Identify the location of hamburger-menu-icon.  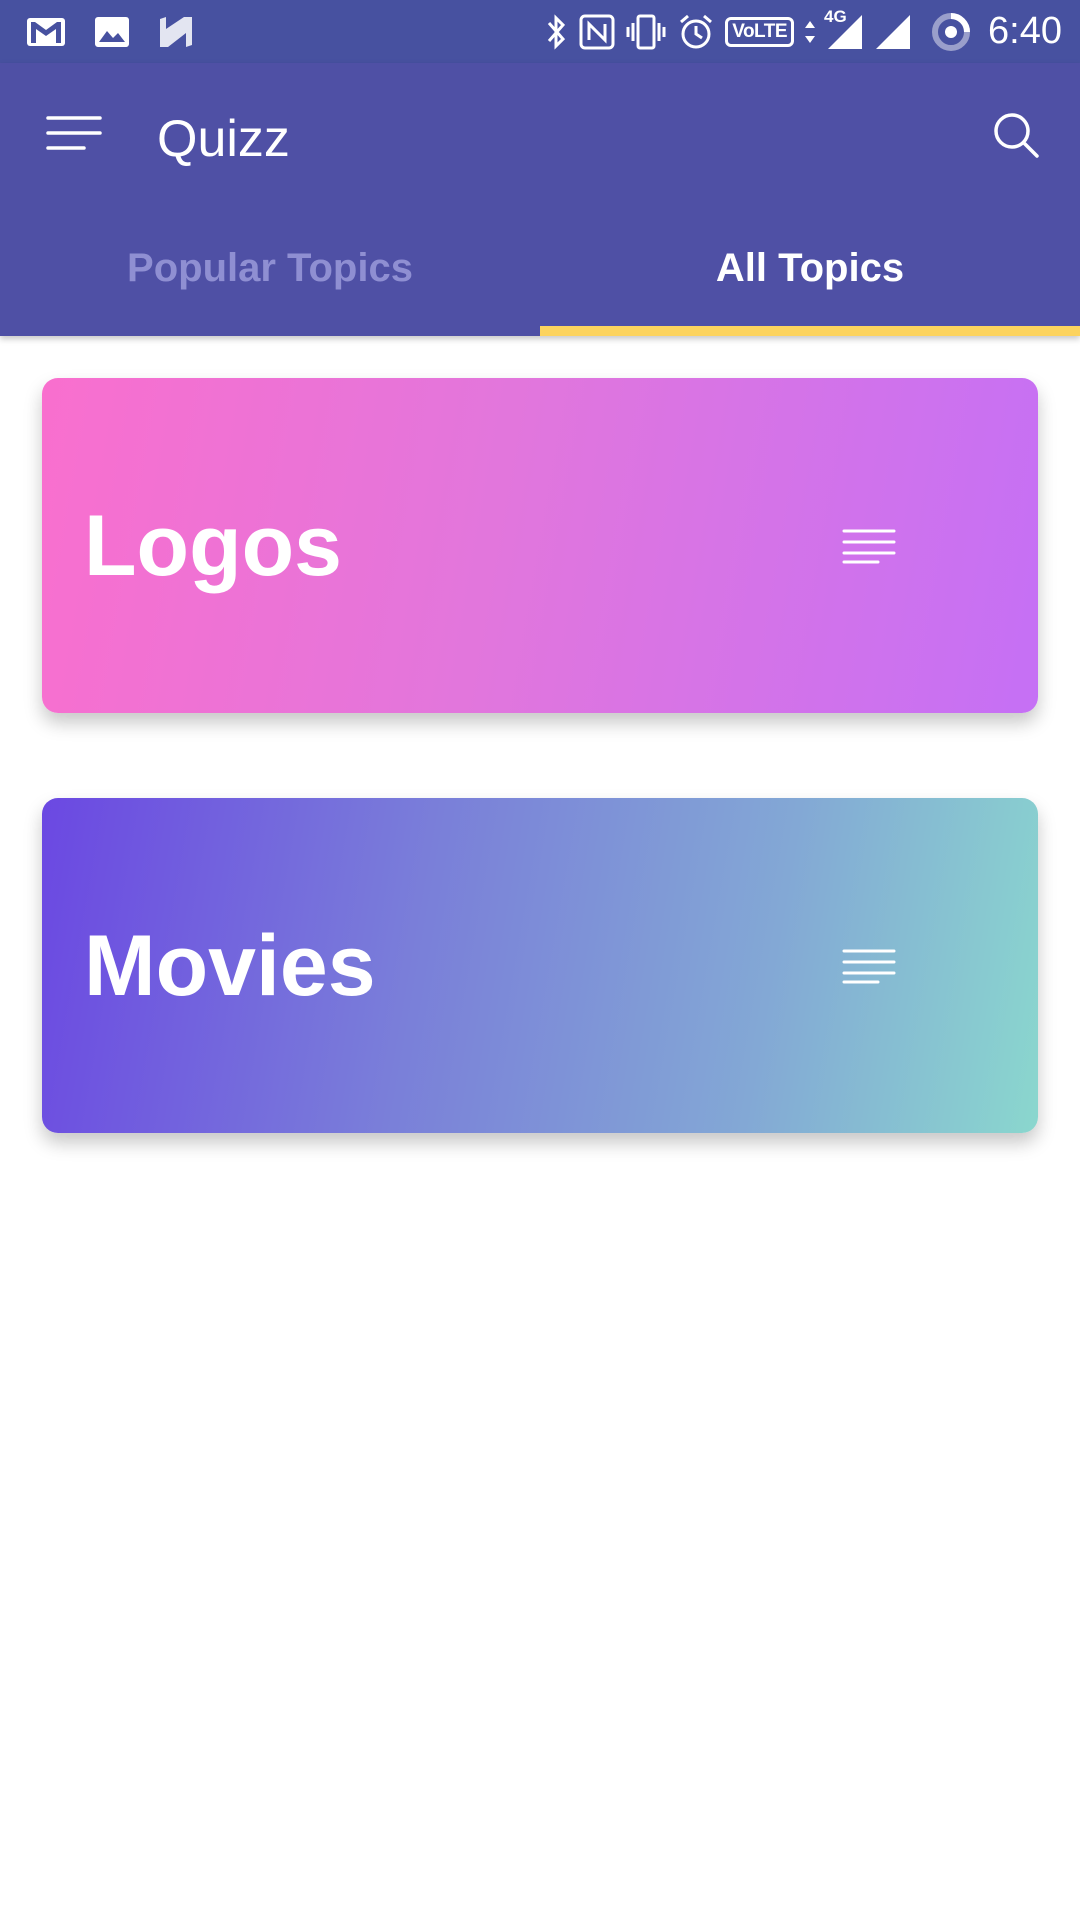
(74, 133).